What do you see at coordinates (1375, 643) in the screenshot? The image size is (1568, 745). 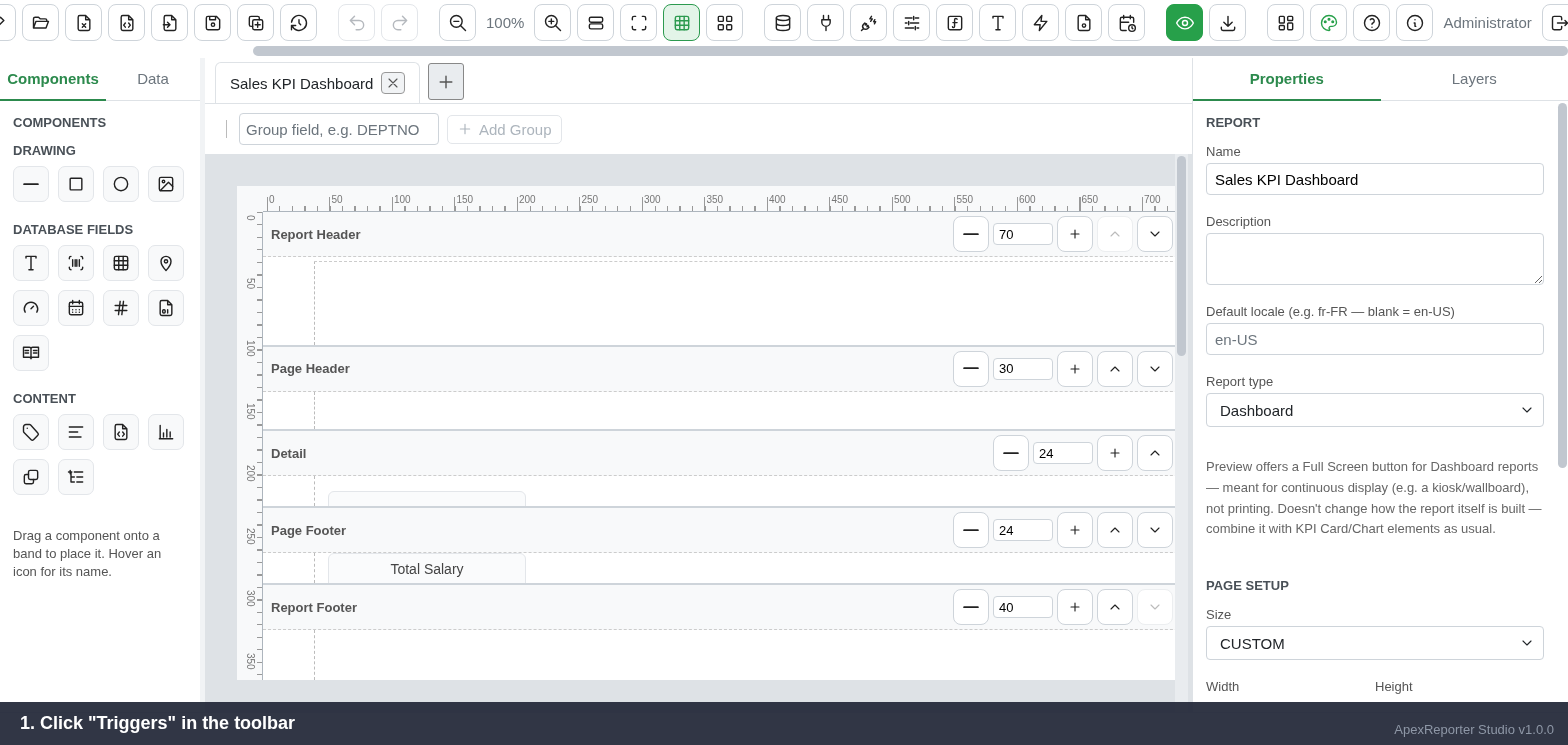 I see `select-dropdown: CUSTOM` at bounding box center [1375, 643].